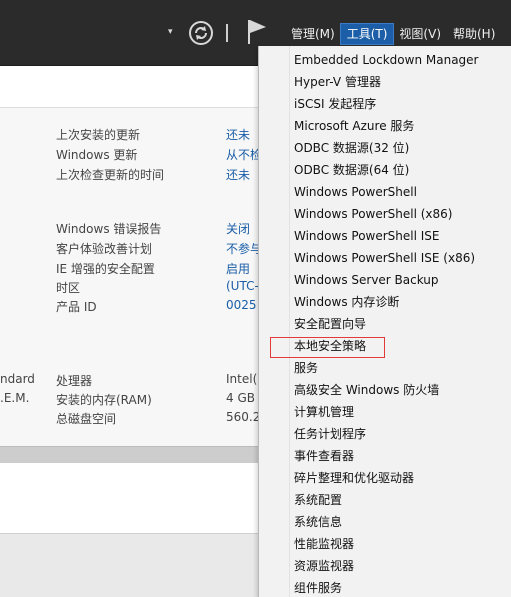 The image size is (511, 597). I want to click on prop-label-ceip: 客户体验改善计划, so click(104, 249).